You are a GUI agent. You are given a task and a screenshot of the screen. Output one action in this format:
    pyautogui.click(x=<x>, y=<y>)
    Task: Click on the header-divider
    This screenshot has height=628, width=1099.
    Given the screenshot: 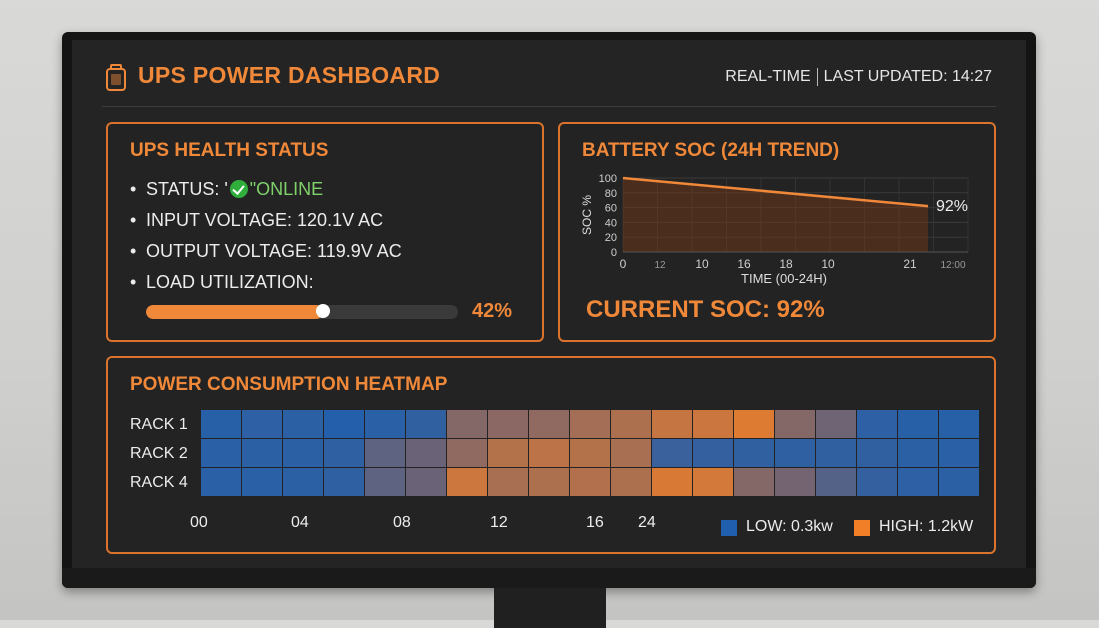 What is the action you would take?
    pyautogui.click(x=817, y=77)
    